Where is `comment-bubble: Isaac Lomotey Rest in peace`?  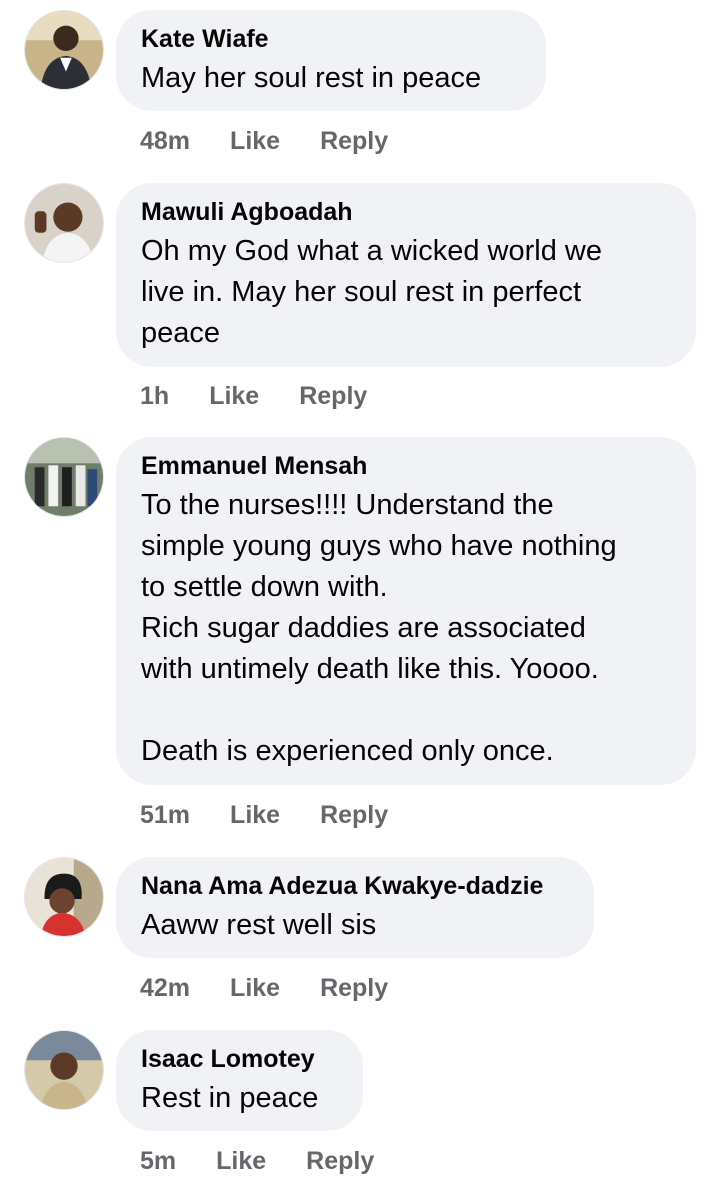 comment-bubble: Isaac Lomotey Rest in peace is located at coordinates (239, 1080).